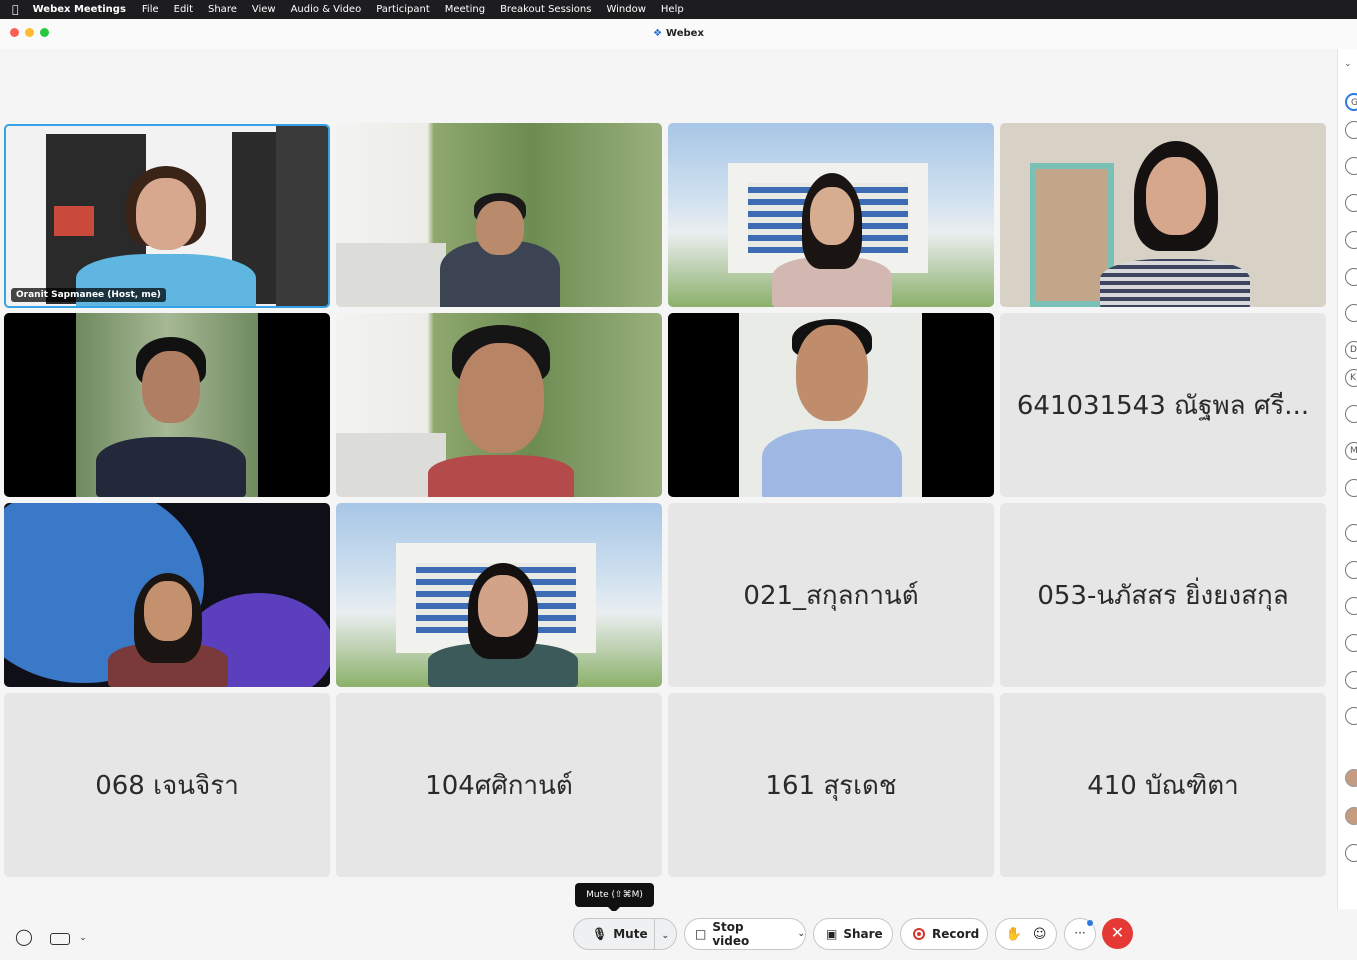 The width and height of the screenshot is (1357, 960). What do you see at coordinates (672, 9) in the screenshot?
I see `menu-help: Help` at bounding box center [672, 9].